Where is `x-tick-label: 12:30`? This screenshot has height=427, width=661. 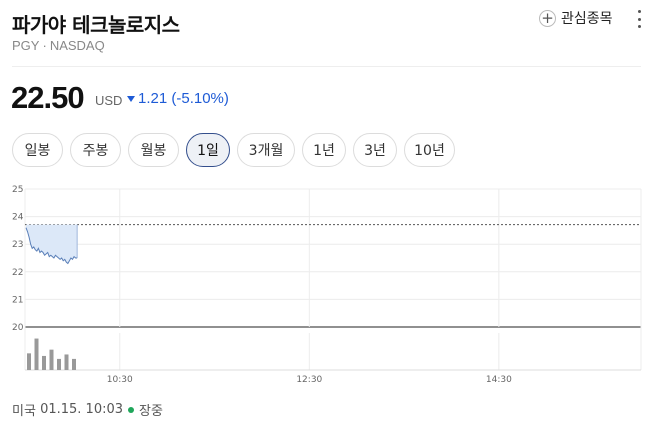
x-tick-label: 12:30 is located at coordinates (309, 380).